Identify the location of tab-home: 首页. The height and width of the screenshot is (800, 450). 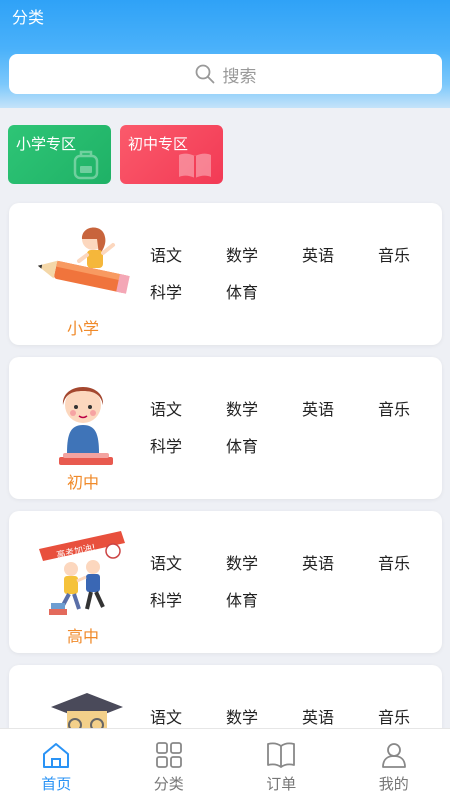
(56, 764).